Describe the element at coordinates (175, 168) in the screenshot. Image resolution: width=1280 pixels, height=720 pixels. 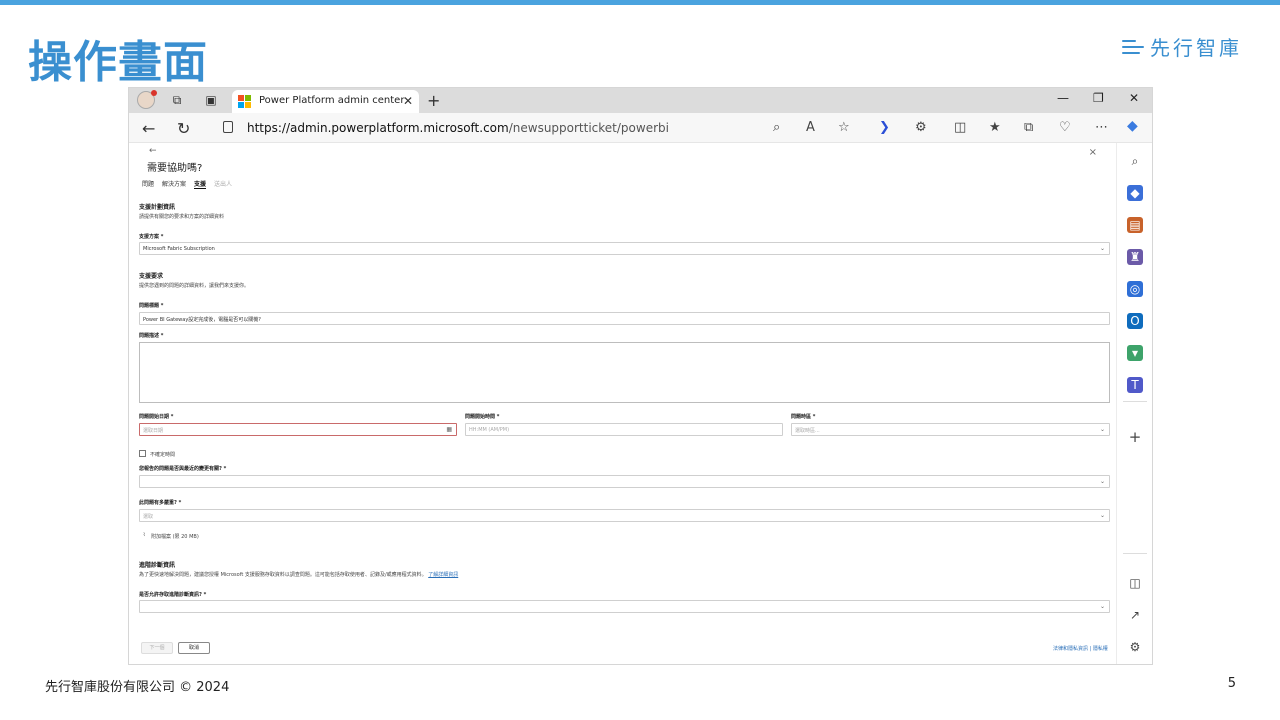
I see `panel-title: 需要協助嗎?` at that location.